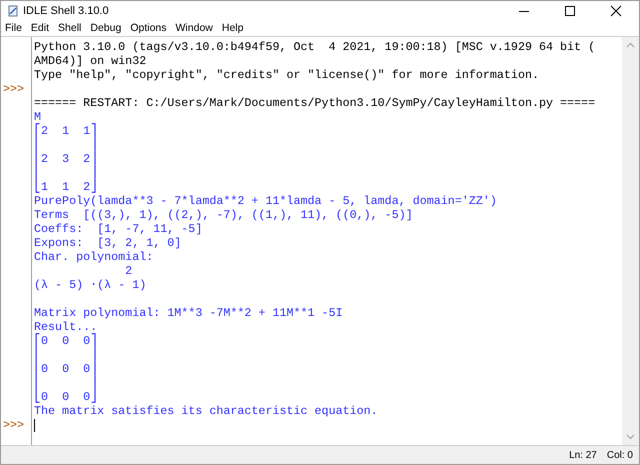 This screenshot has height=465, width=640. I want to click on menu-item: Help, so click(233, 28).